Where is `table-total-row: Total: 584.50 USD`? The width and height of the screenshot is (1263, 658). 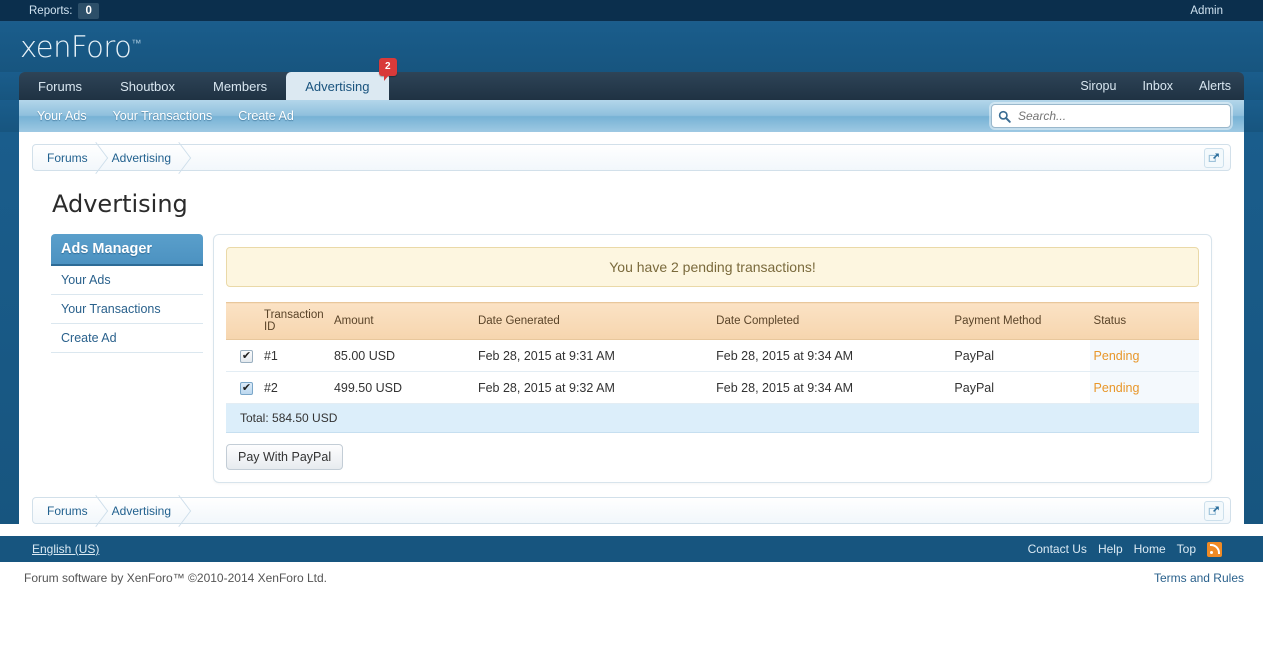 table-total-row: Total: 584.50 USD is located at coordinates (712, 418).